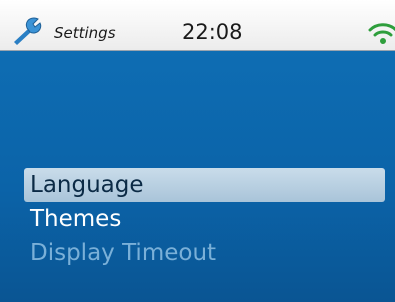  Describe the element at coordinates (204, 185) in the screenshot. I see `menu-item-language: Language` at that location.